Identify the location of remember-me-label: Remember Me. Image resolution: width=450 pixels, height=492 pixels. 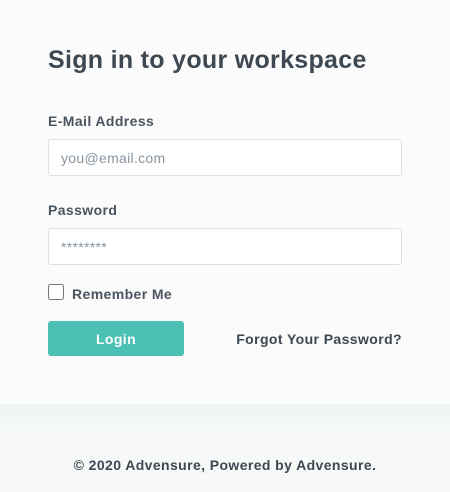
(122, 294).